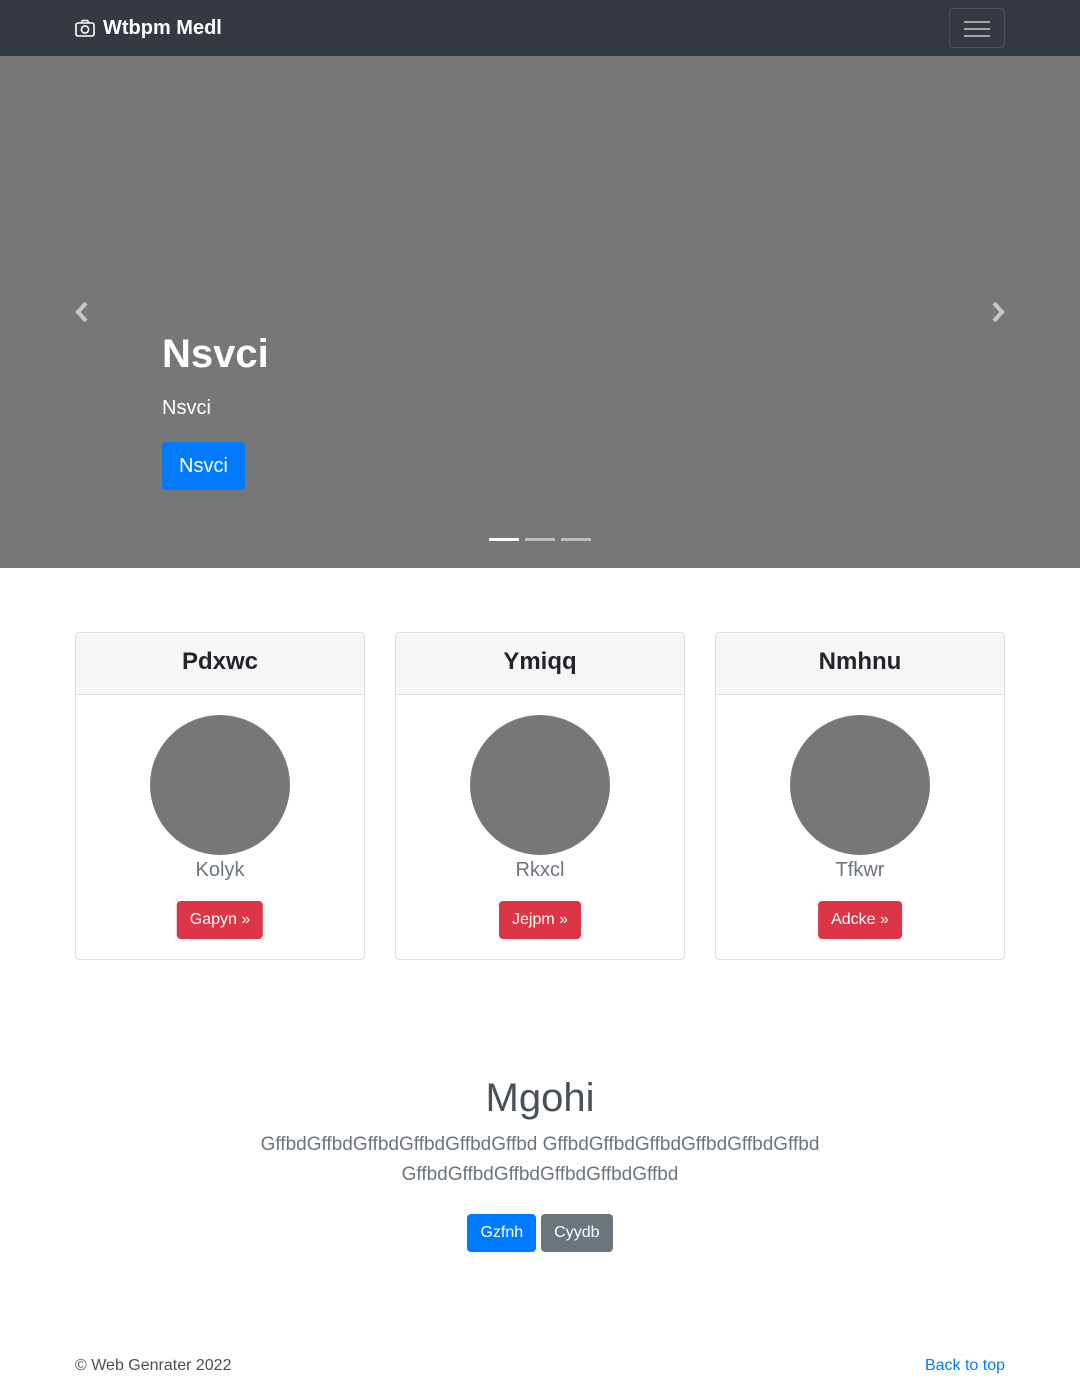 The width and height of the screenshot is (1080, 1378). Describe the element at coordinates (998, 312) in the screenshot. I see `chevron-right-icon` at that location.